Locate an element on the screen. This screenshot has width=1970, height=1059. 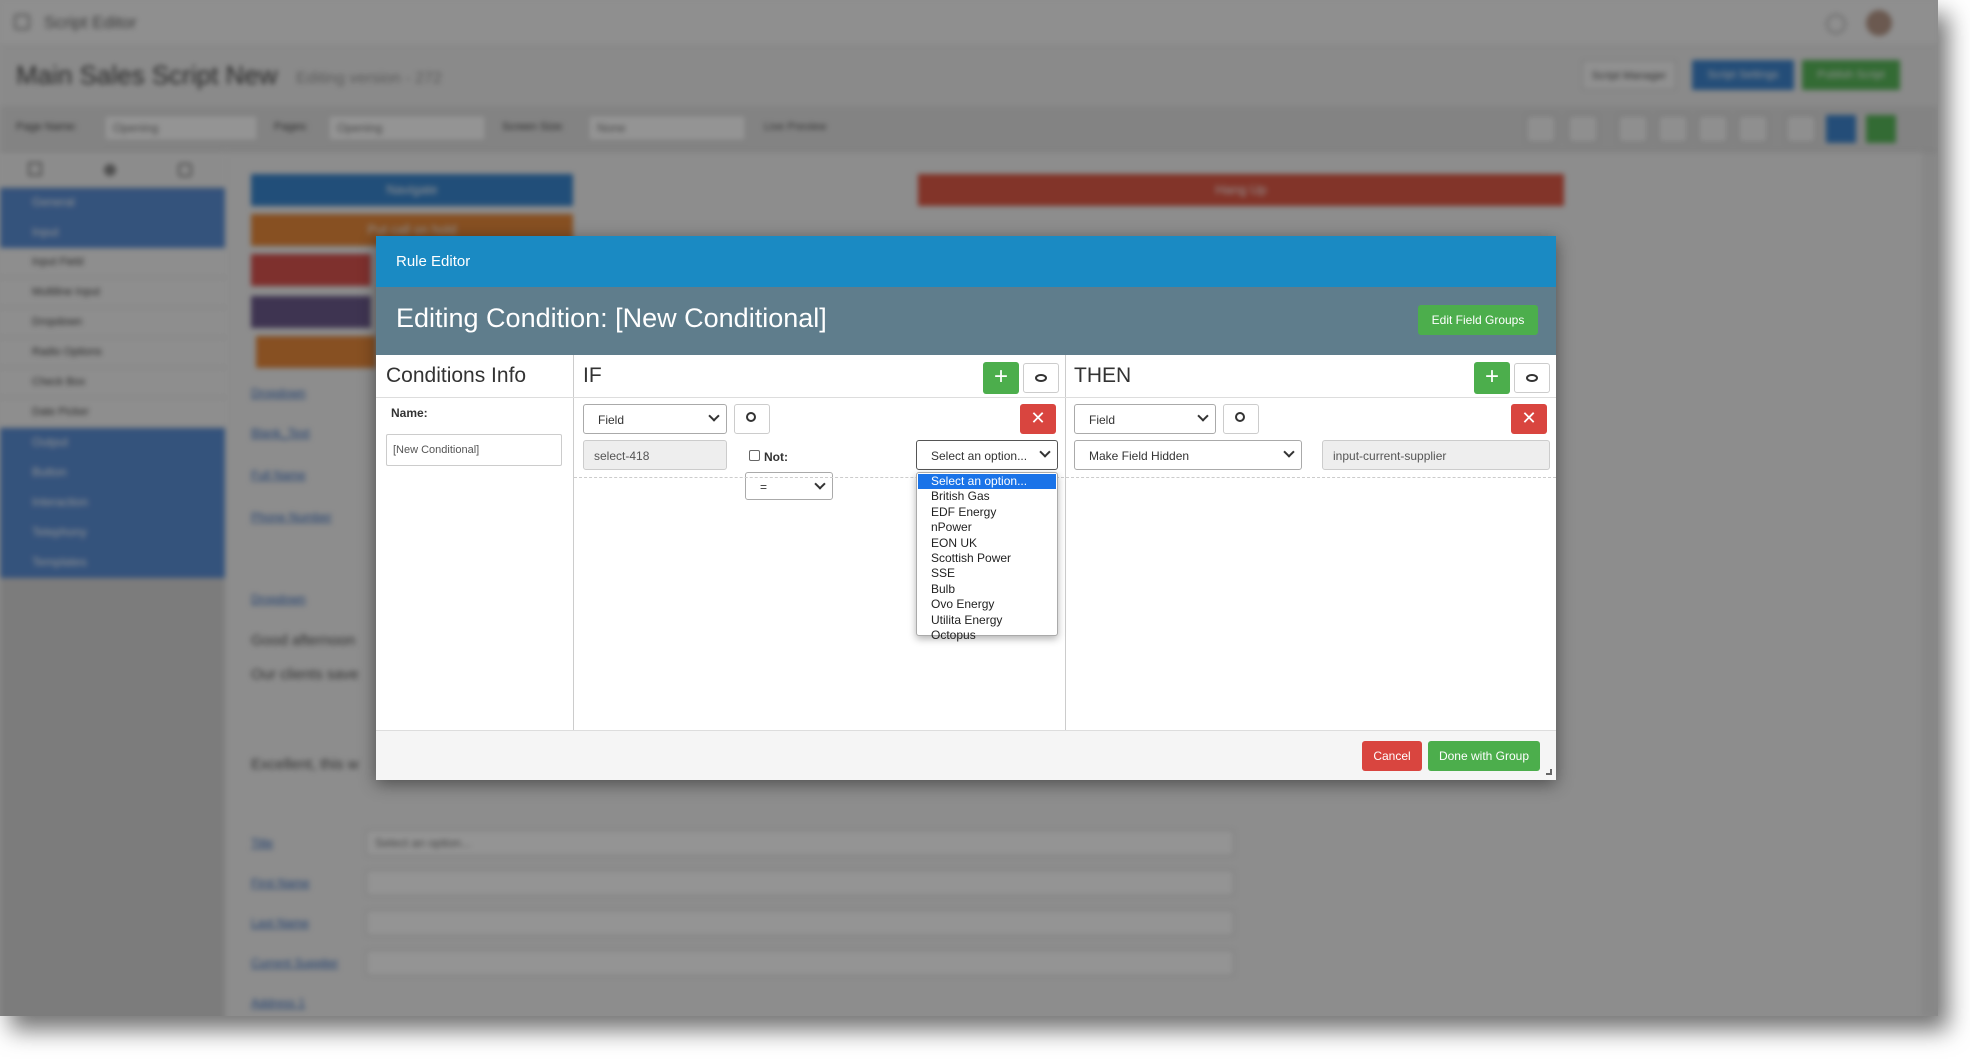
then-action-select: Make Field Hidden is located at coordinates (1188, 455).